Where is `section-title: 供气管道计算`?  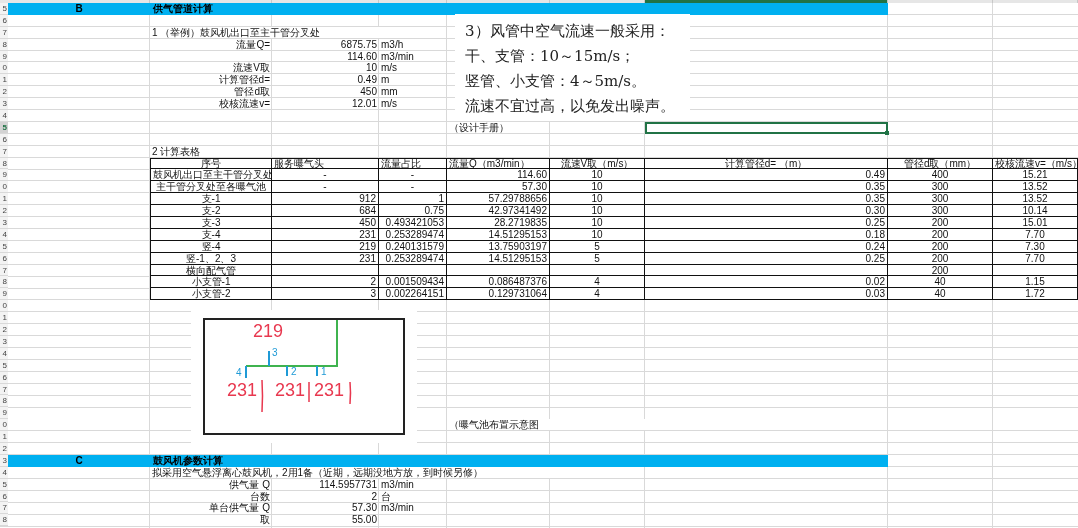
section-title: 供气管道计算 is located at coordinates (182, 9).